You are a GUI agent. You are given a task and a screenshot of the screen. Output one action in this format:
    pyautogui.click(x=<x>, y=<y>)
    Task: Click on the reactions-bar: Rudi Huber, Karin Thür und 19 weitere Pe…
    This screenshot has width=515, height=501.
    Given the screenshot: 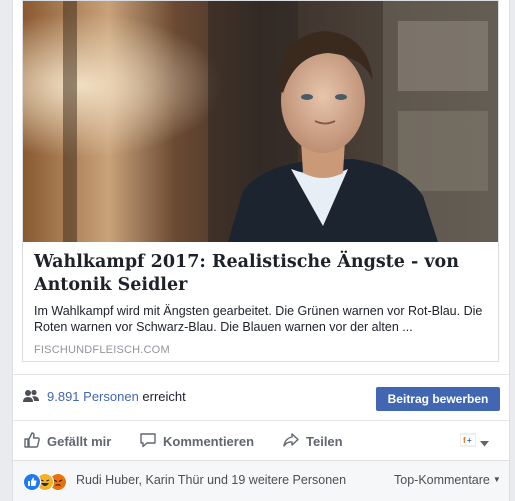 What is the action you would take?
    pyautogui.click(x=261, y=480)
    